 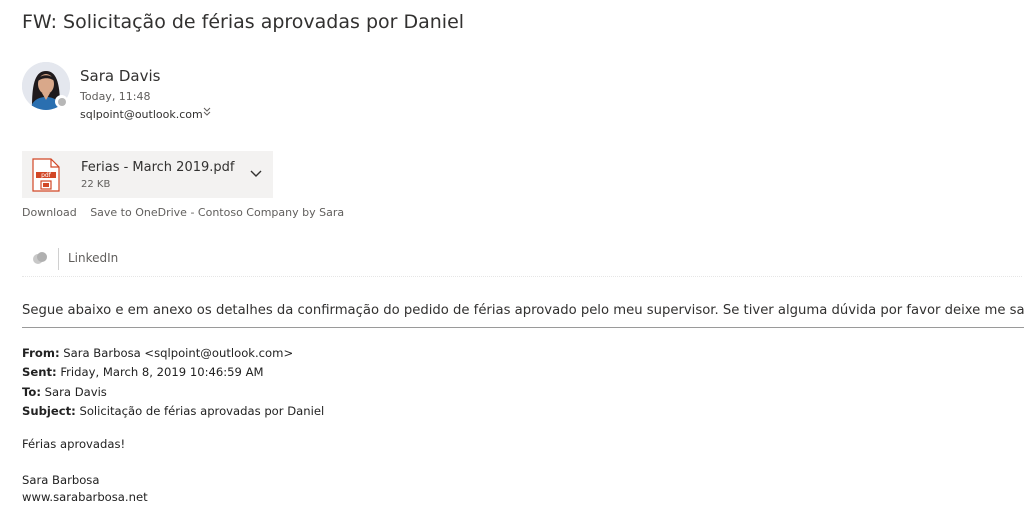 I want to click on pdf-file-icon: pdf, so click(x=46, y=175).